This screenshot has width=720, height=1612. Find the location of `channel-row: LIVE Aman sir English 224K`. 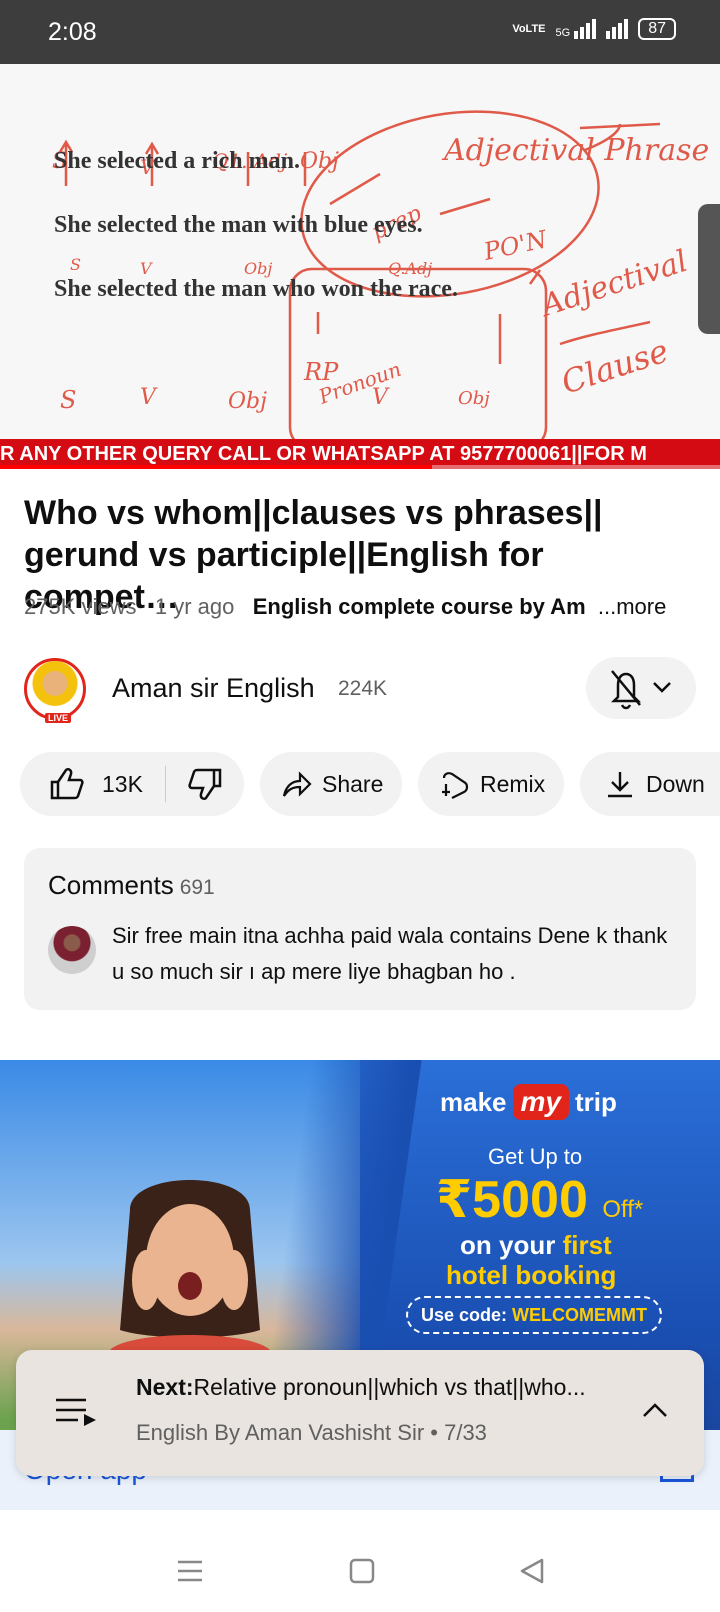

channel-row: LIVE Aman sir English 224K is located at coordinates (360, 690).